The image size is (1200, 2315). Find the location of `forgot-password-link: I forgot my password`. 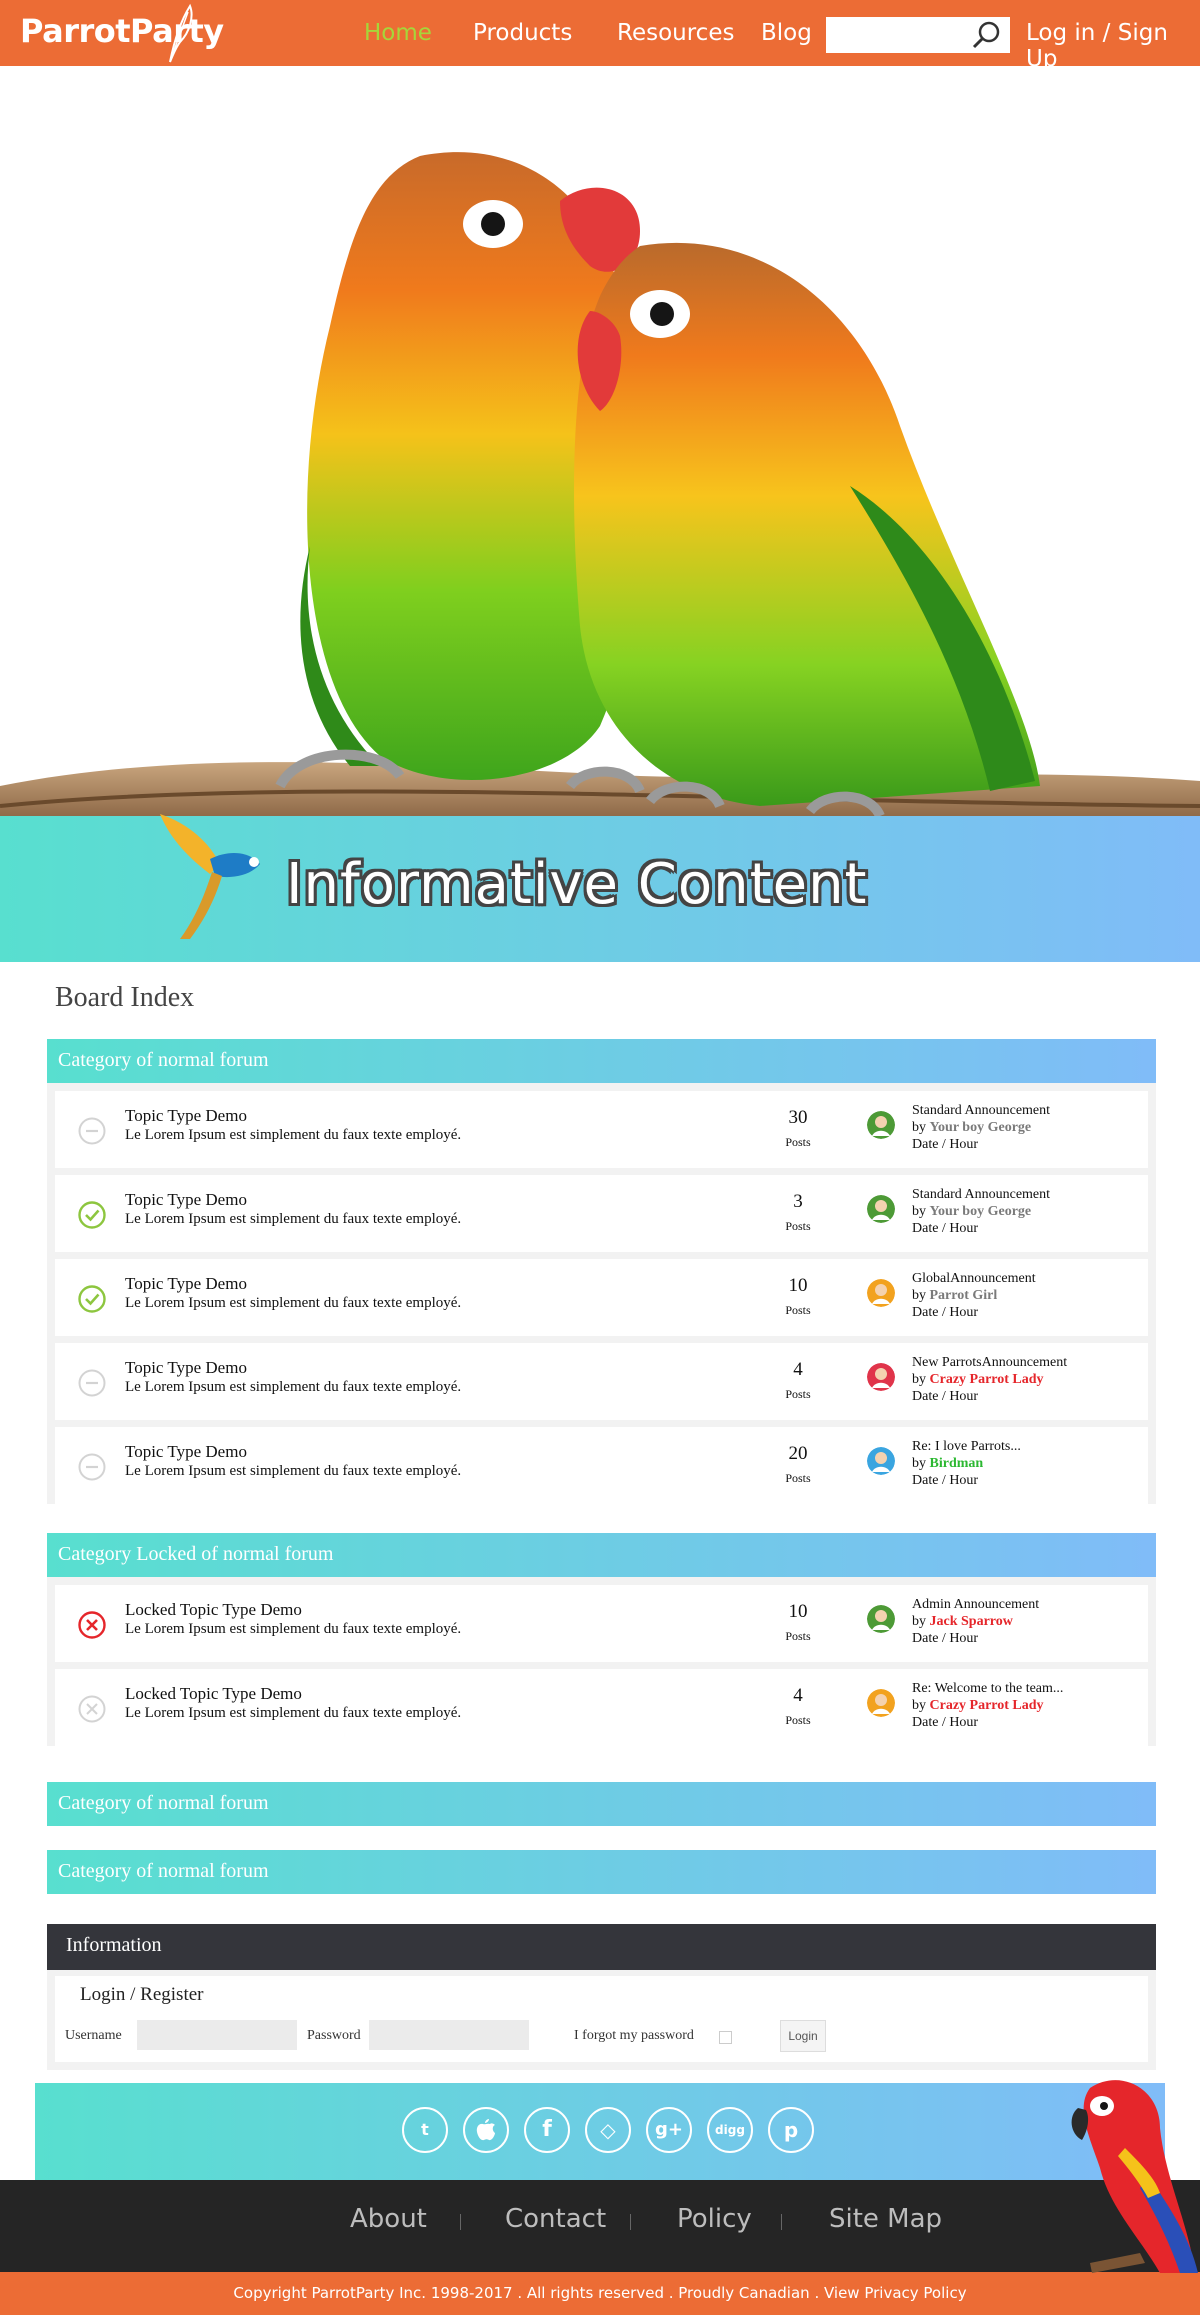

forgot-password-link: I forgot my password is located at coordinates (634, 2036).